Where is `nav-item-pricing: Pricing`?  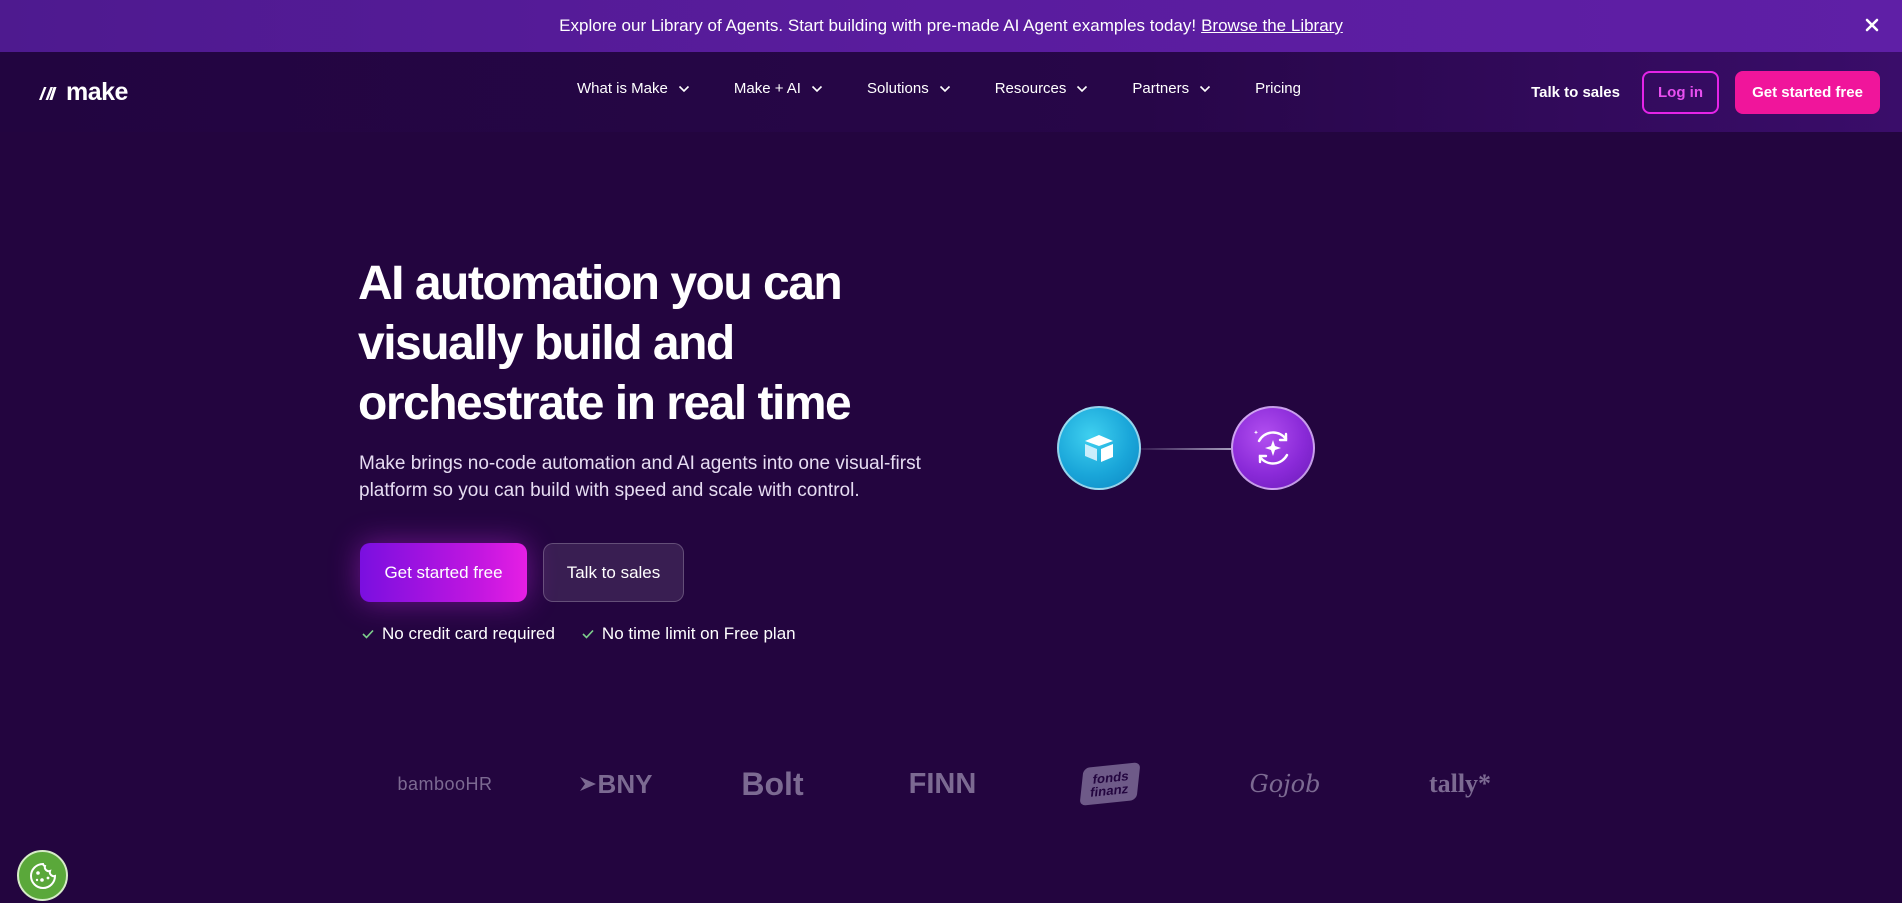 nav-item-pricing: Pricing is located at coordinates (1278, 88).